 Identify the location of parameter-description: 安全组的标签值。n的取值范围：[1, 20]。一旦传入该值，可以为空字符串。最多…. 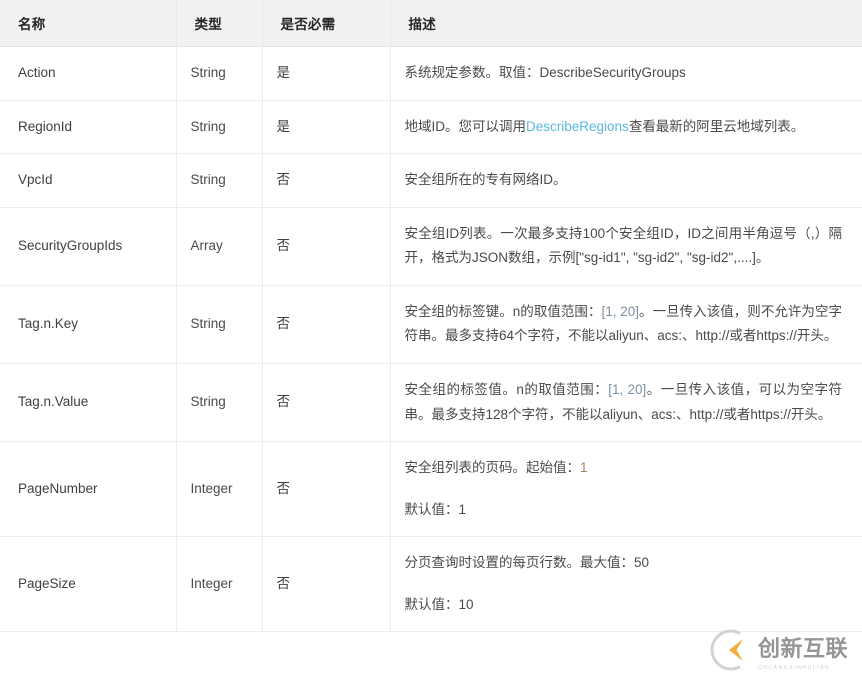
(626, 403).